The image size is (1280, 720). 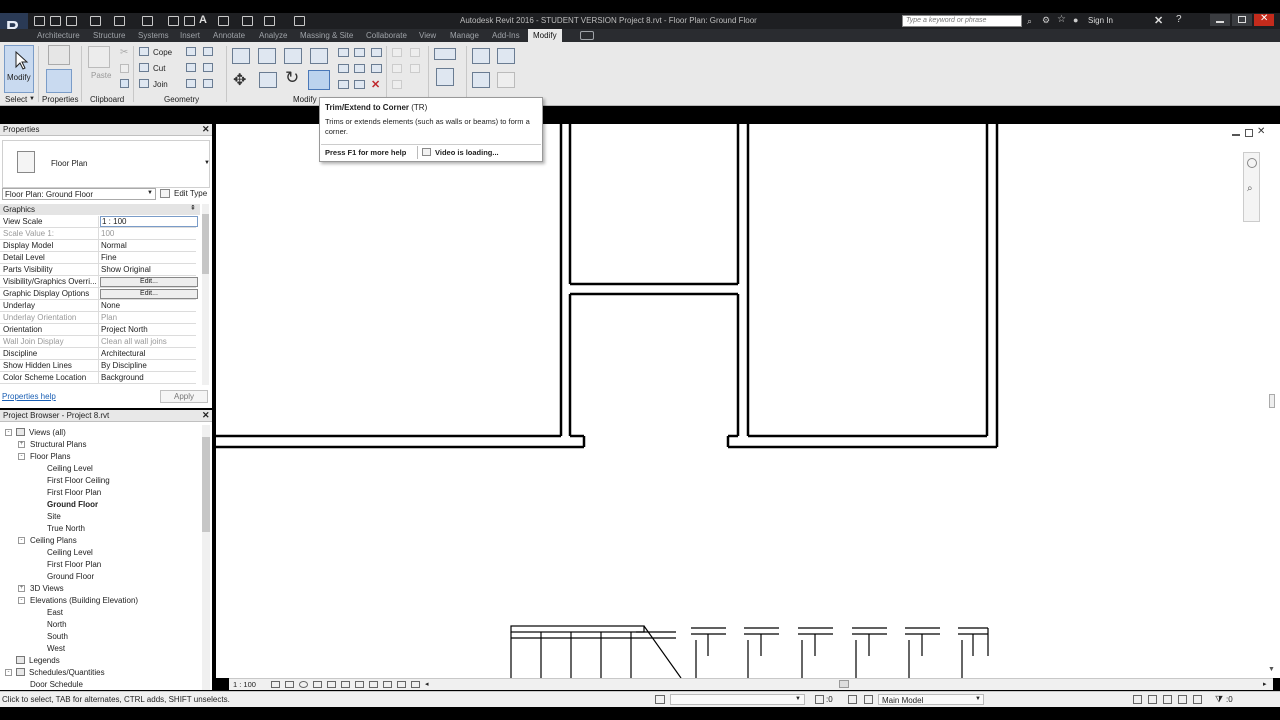 I want to click on project-browser-close-icon: ✕, so click(x=206, y=415).